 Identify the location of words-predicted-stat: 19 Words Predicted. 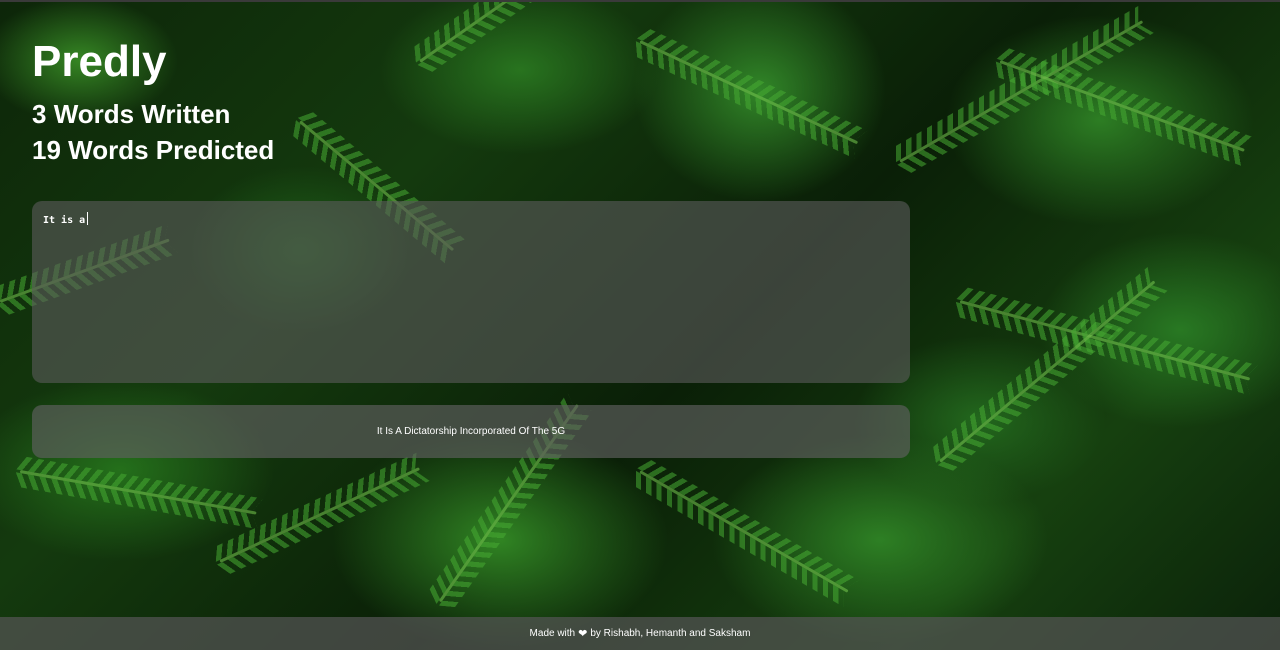
(153, 150).